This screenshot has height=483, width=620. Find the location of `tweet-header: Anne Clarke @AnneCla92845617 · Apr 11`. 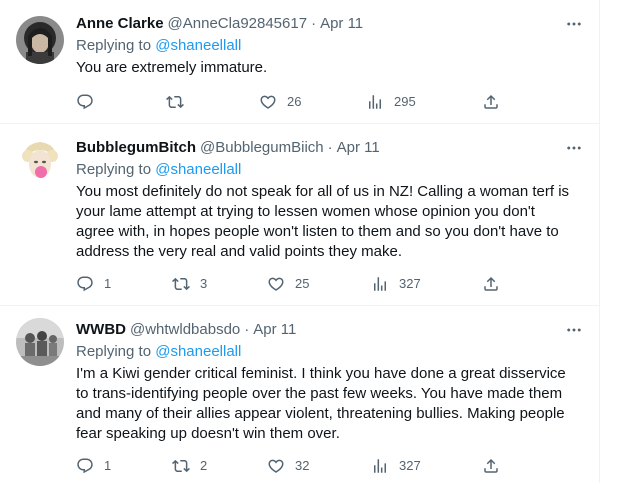

tweet-header: Anne Clarke @AnneCla92845617 · Apr 11 is located at coordinates (330, 24).